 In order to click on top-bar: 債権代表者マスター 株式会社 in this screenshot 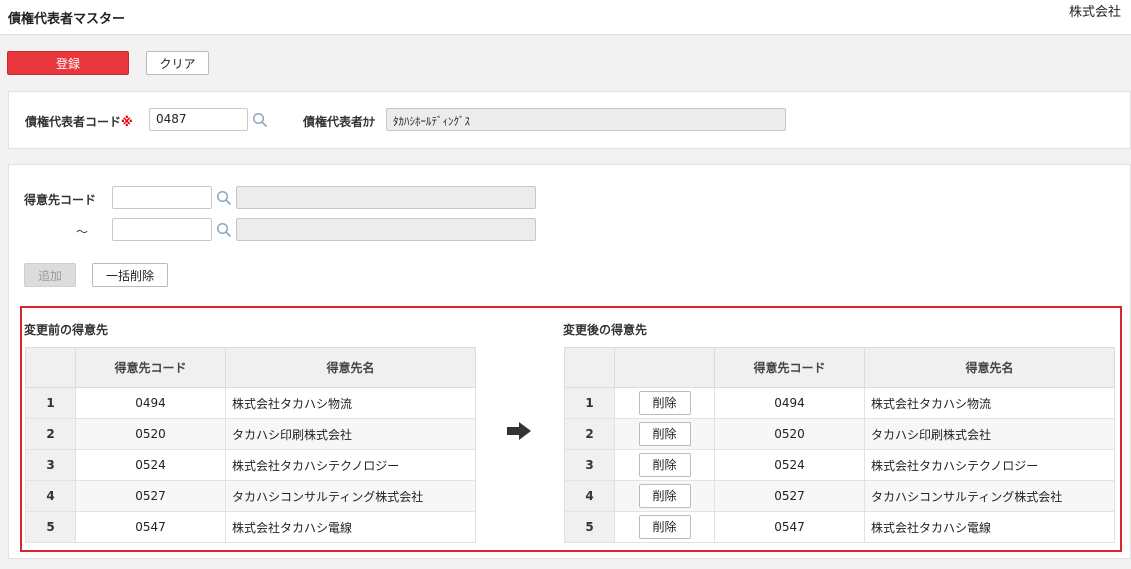, I will do `click(565, 17)`.